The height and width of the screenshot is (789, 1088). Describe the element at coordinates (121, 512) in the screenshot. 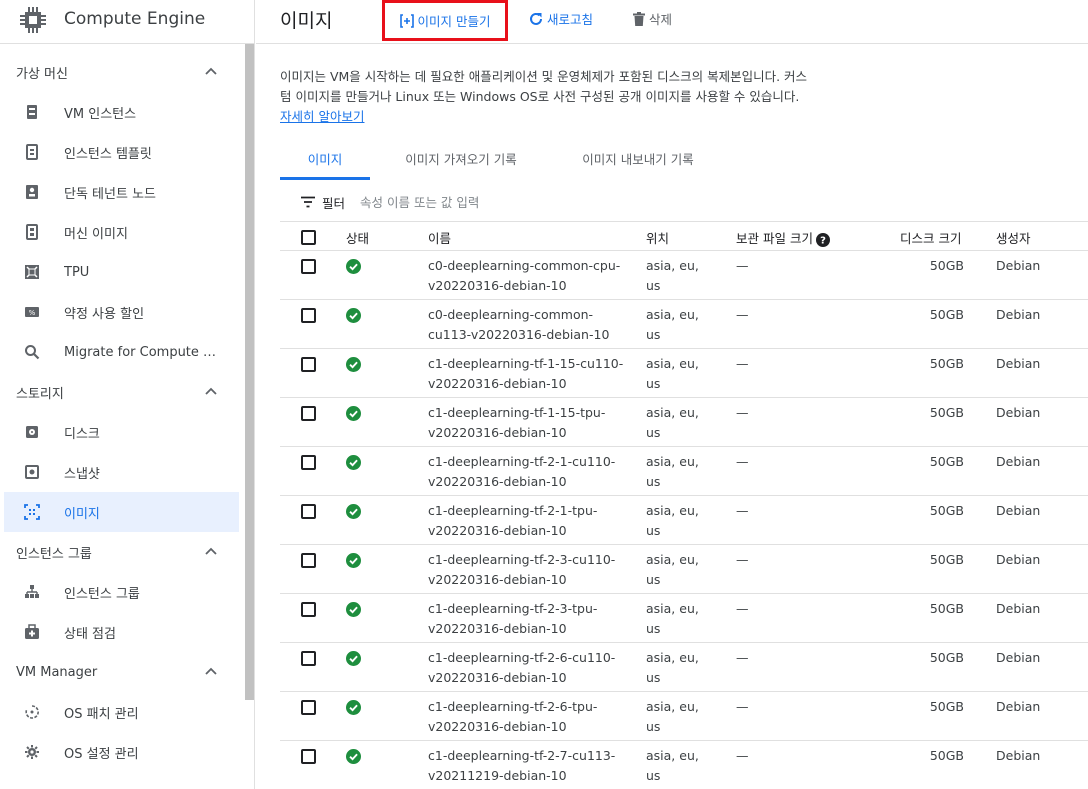

I see `sidebar-item-images: 이미지` at that location.